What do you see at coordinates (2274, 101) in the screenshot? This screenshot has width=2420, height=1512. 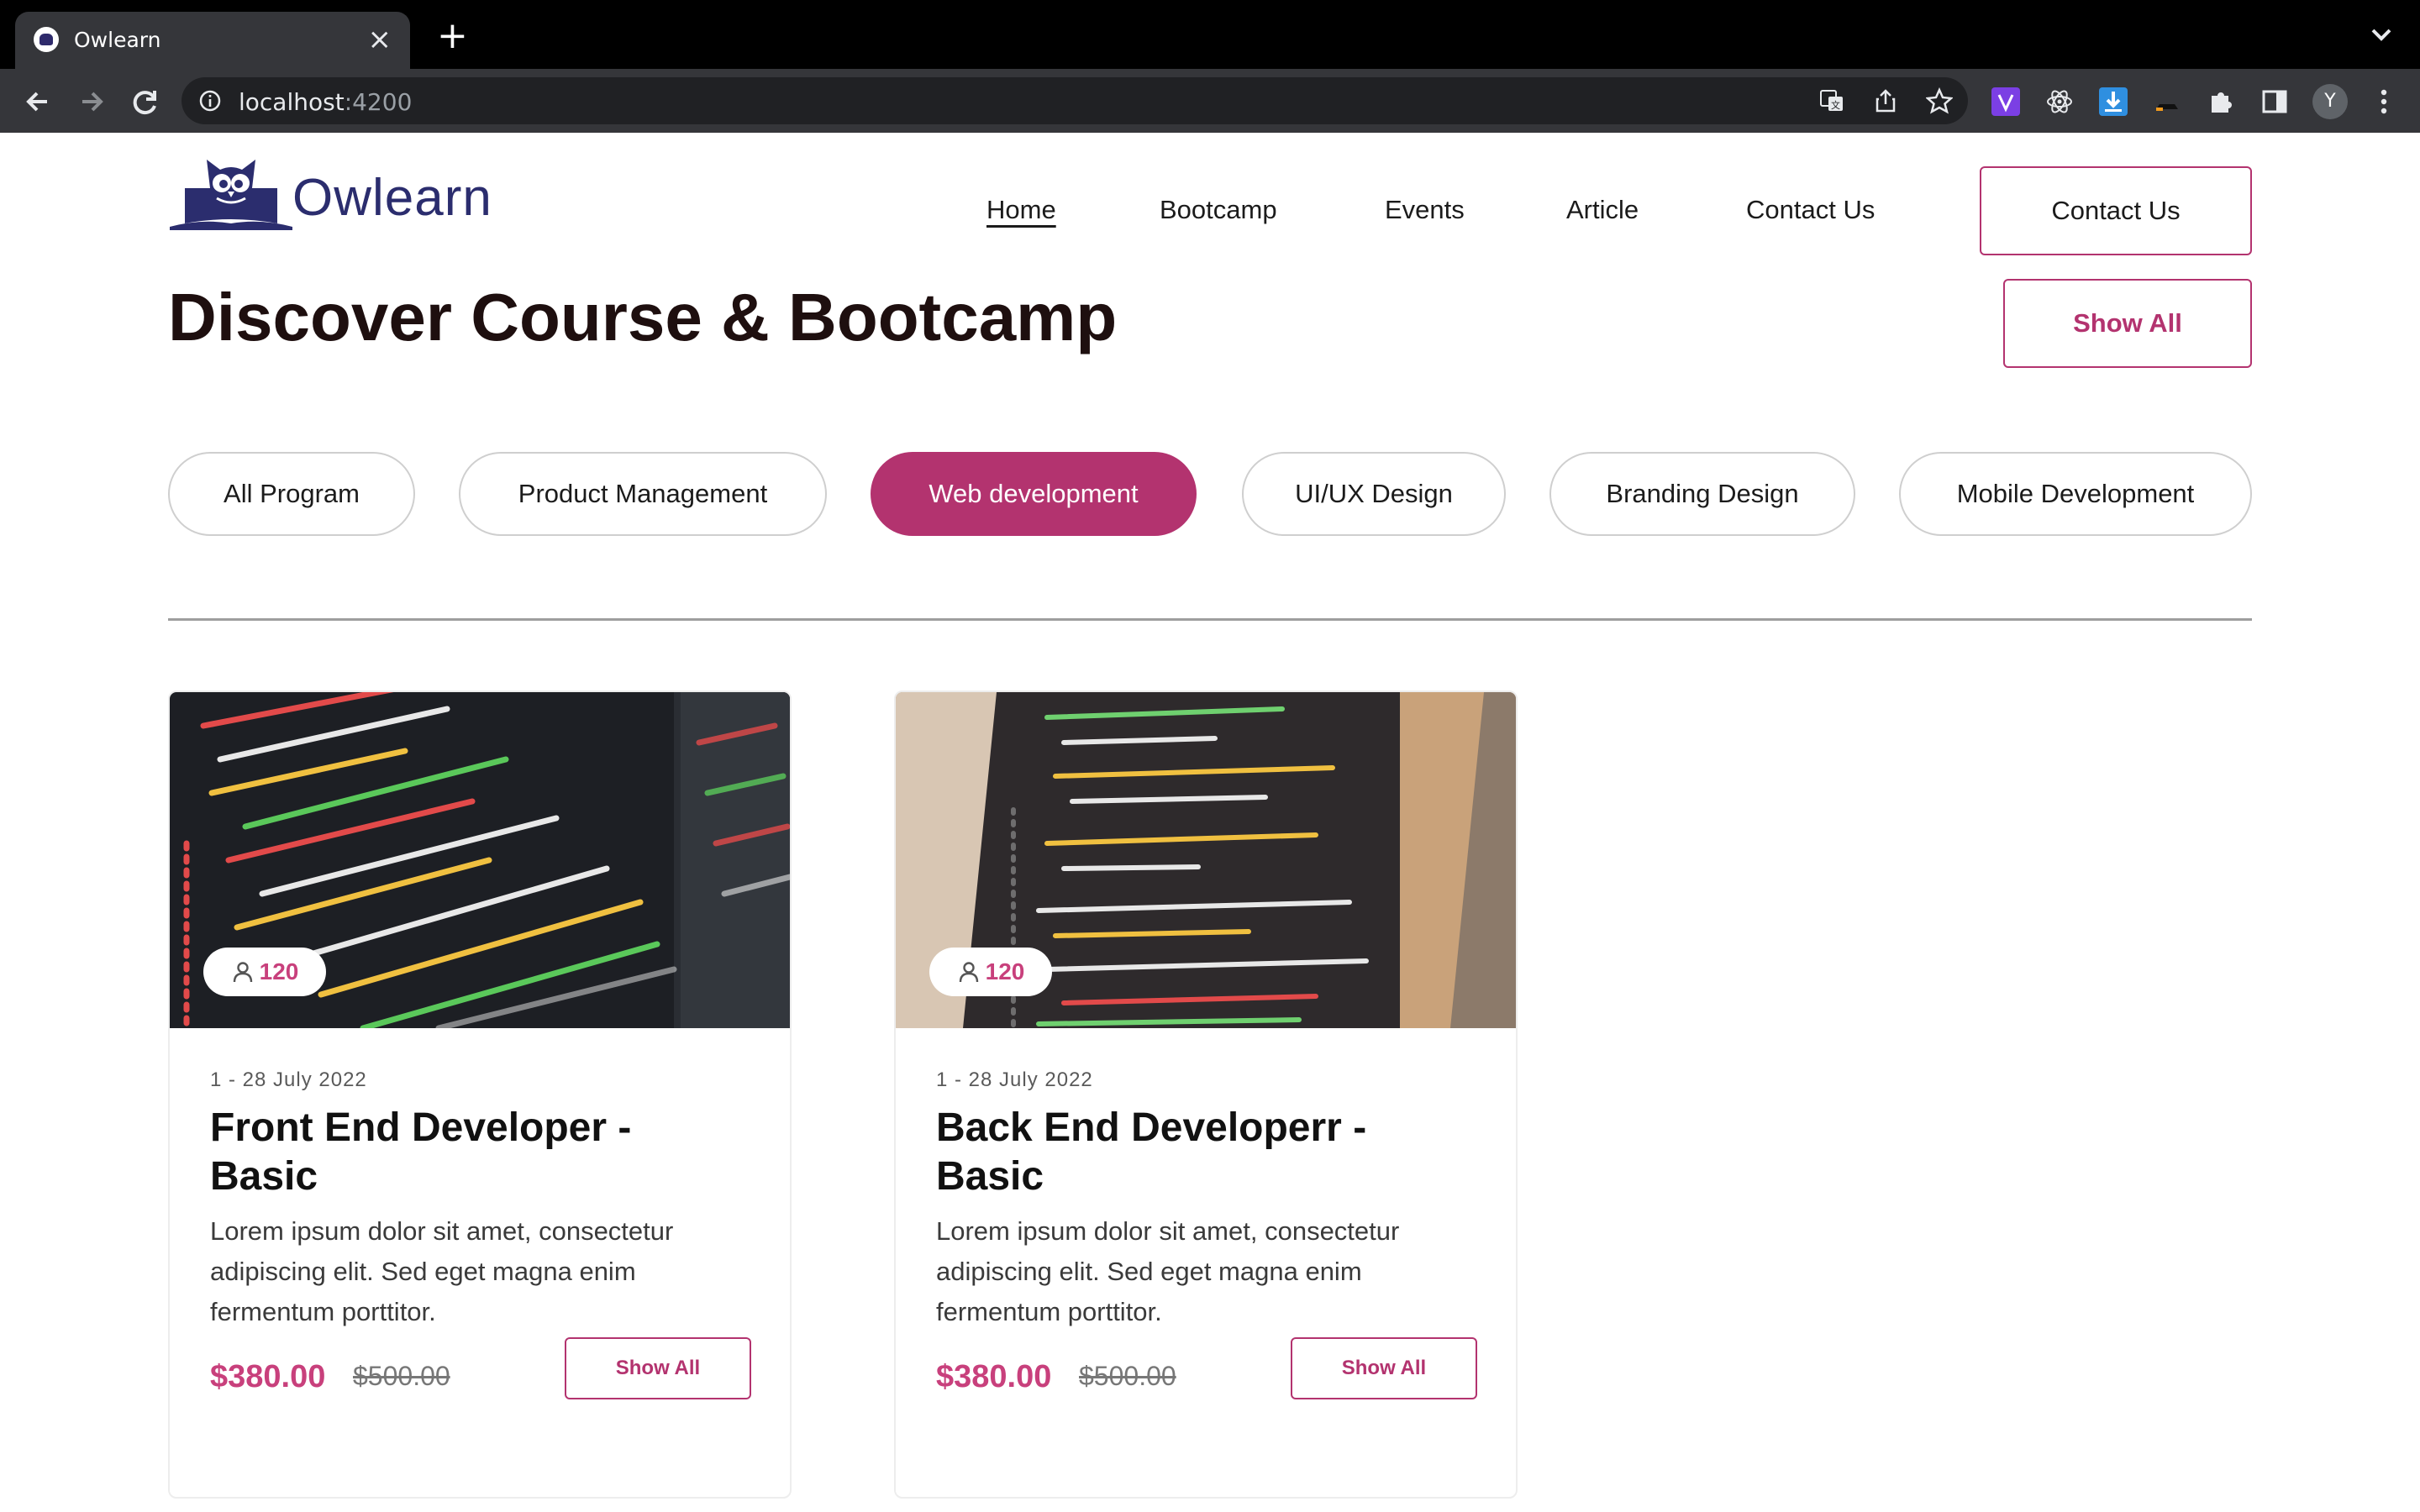 I see `side-panel-icon` at bounding box center [2274, 101].